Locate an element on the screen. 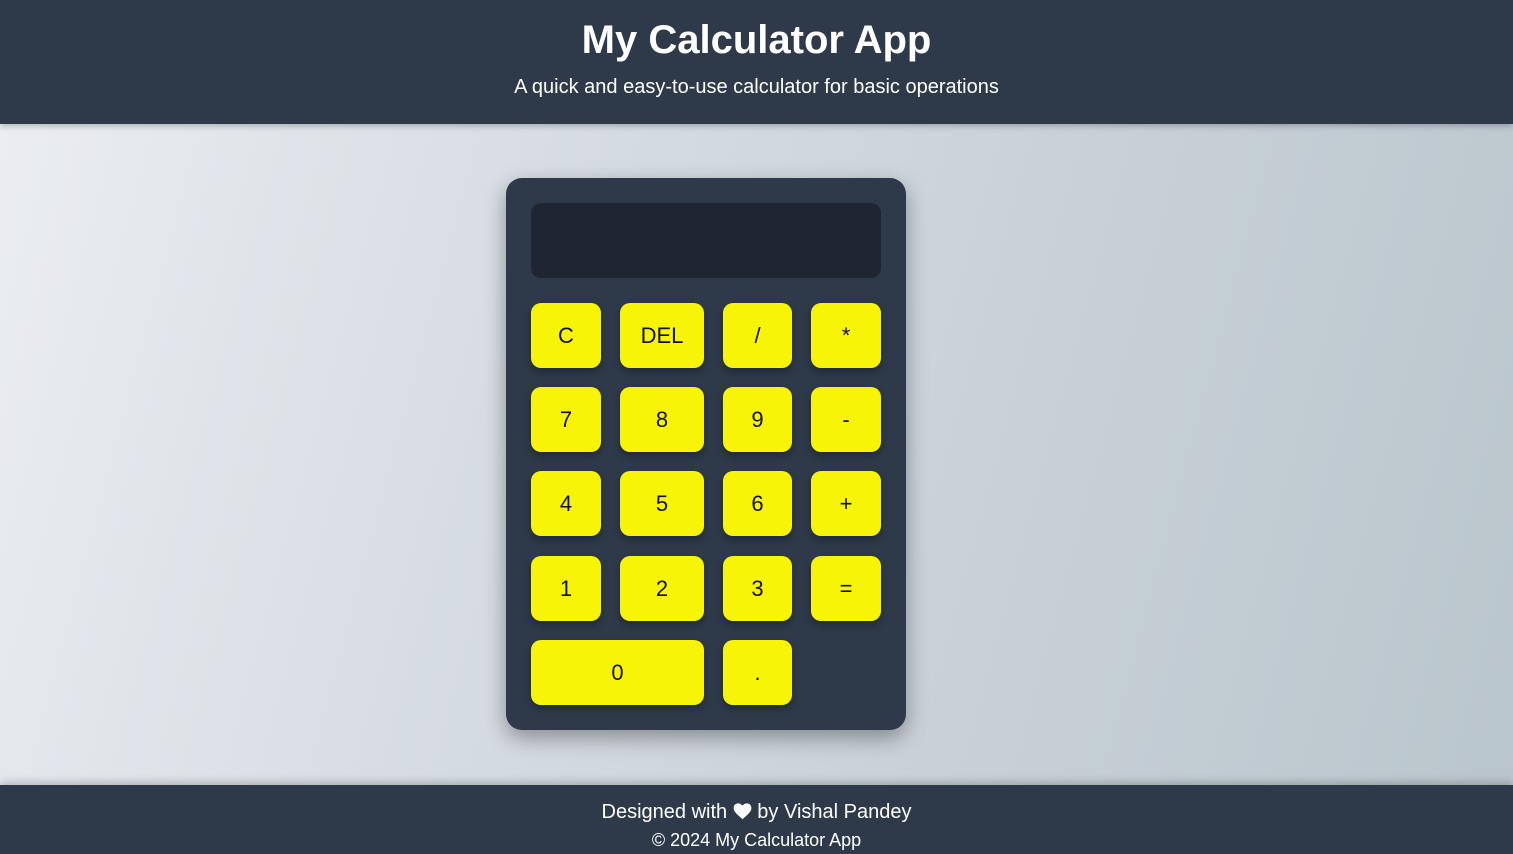  five-button: 5 is located at coordinates (662, 503).